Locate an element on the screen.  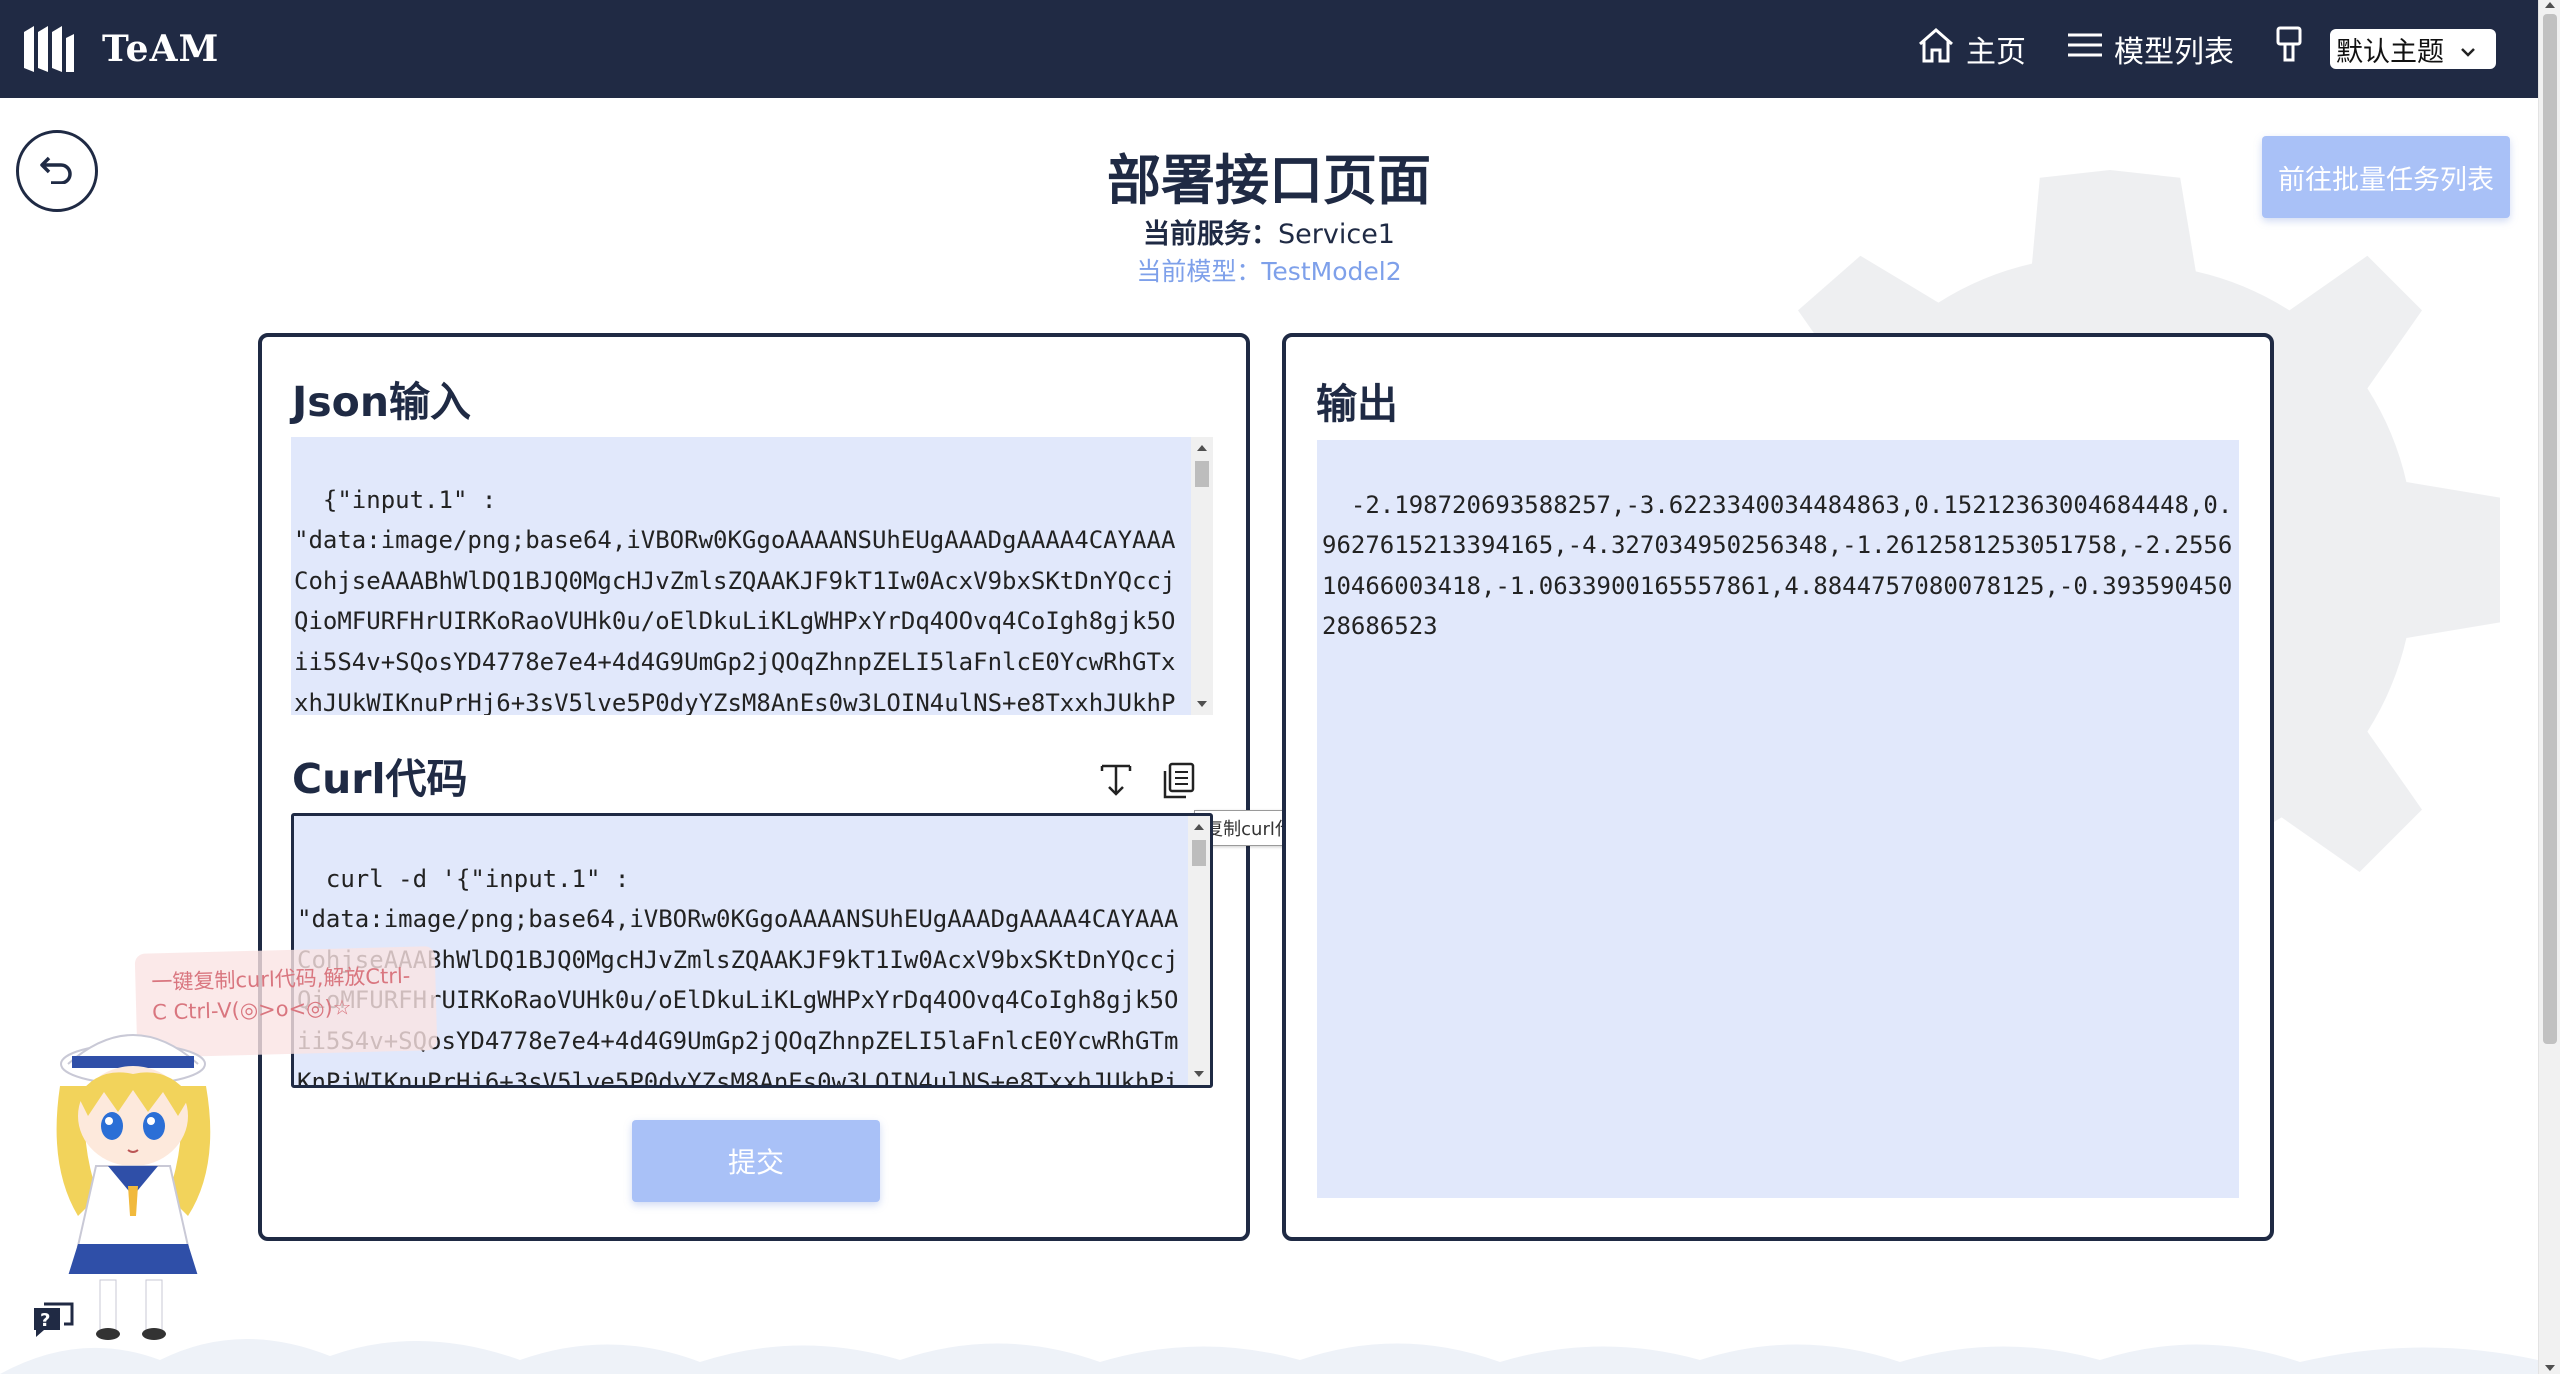
main-nav: 主页 模型列表 默认主题 is located at coordinates (2186, 49).